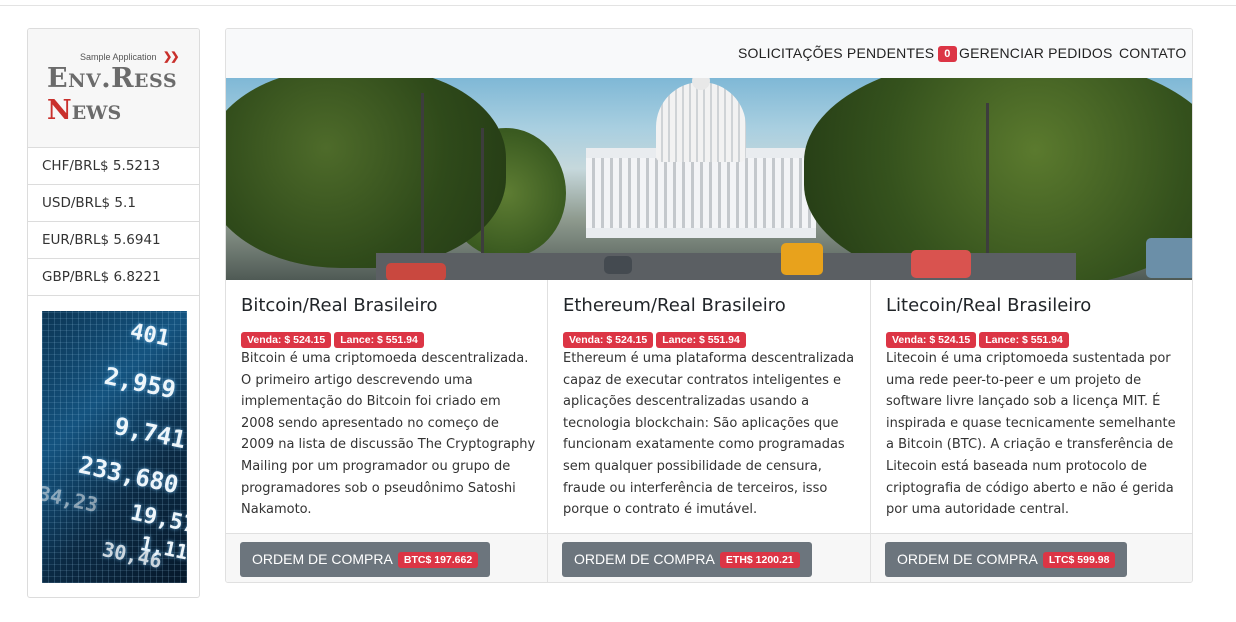 Image resolution: width=1236 pixels, height=622 pixels. Describe the element at coordinates (438, 560) in the screenshot. I see `buy-price-badge: BTC$ 197.662` at that location.